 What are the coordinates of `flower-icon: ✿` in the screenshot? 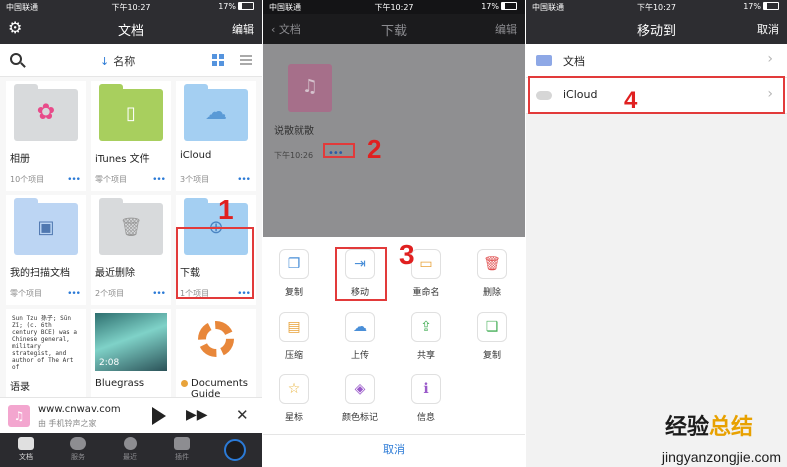 It's located at (46, 112).